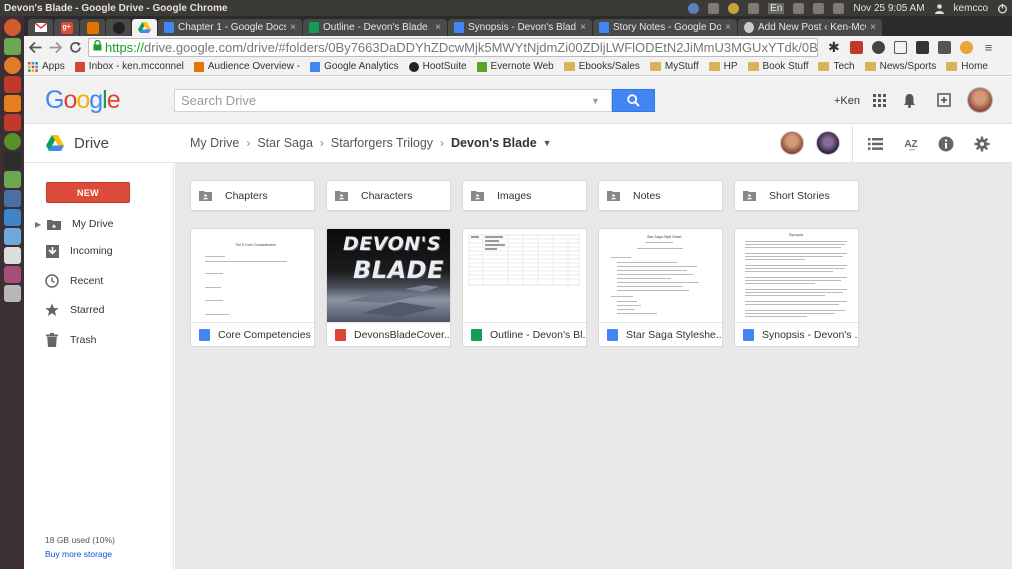 The image size is (1012, 569). What do you see at coordinates (40, 27) in the screenshot?
I see `pinned-tab-gmail` at bounding box center [40, 27].